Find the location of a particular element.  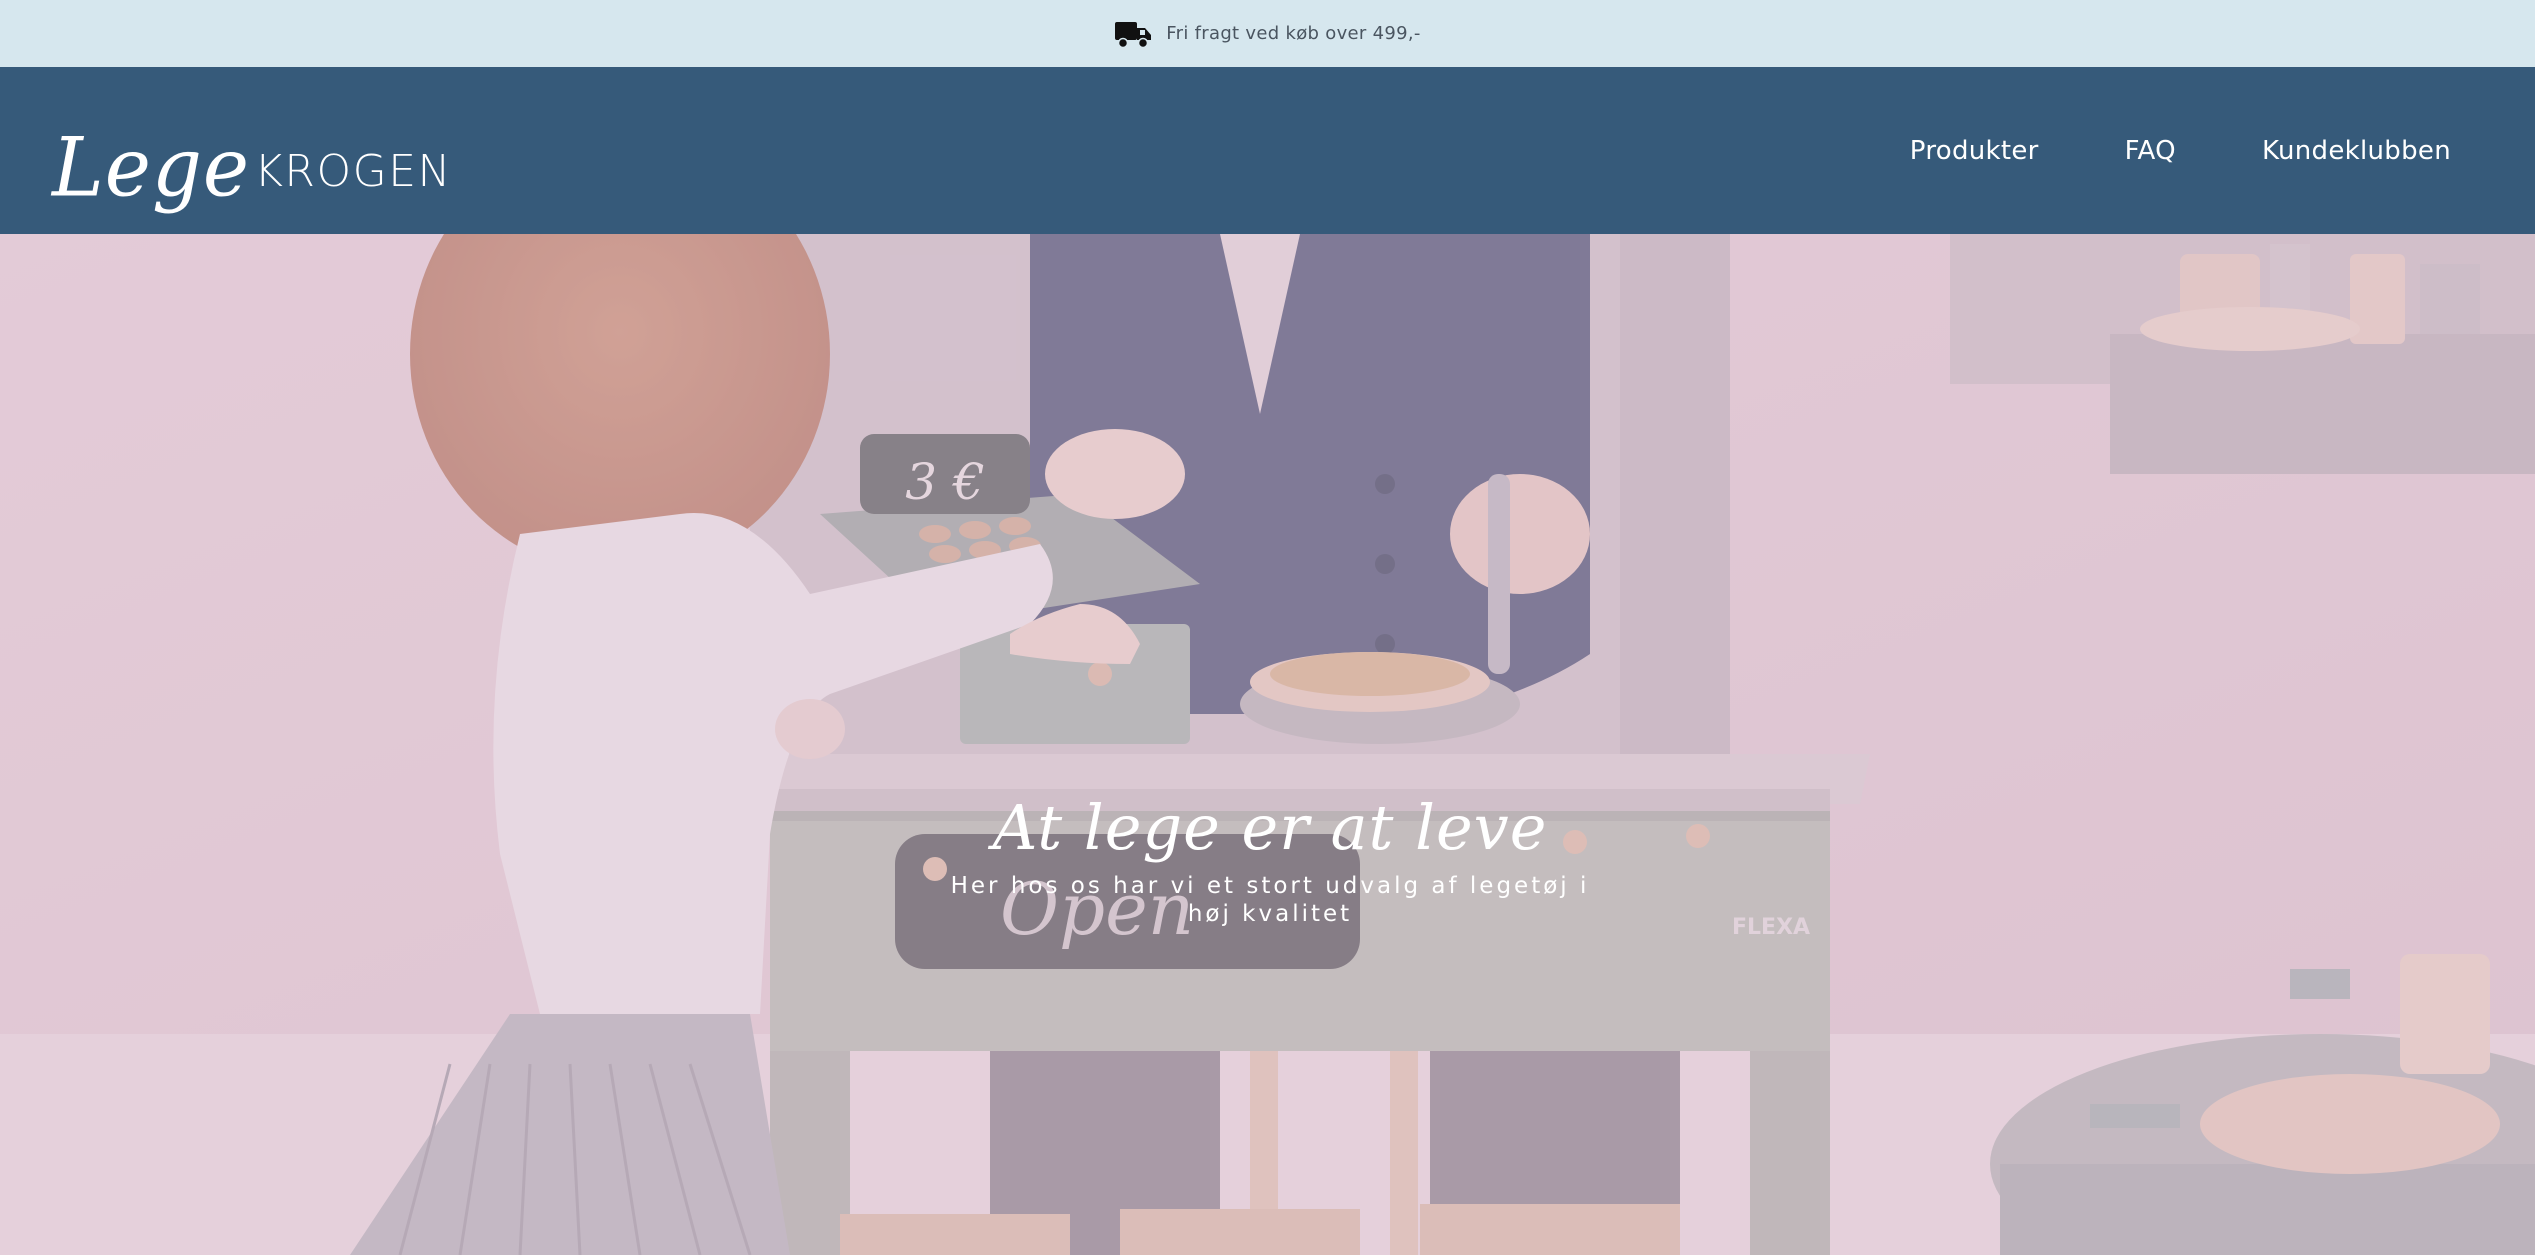

nav-produkter: Produkter is located at coordinates (1974, 151).